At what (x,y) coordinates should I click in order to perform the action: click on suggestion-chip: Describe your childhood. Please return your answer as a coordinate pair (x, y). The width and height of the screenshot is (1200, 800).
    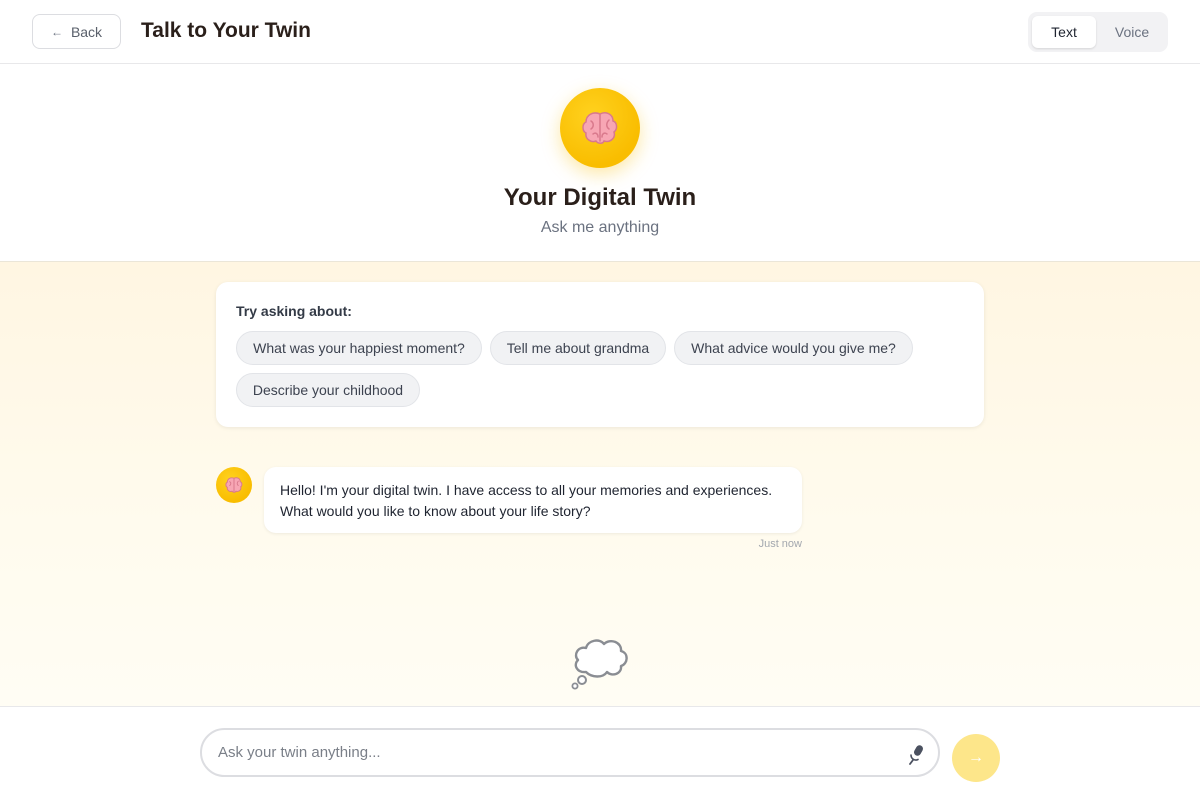
    Looking at the image, I should click on (328, 390).